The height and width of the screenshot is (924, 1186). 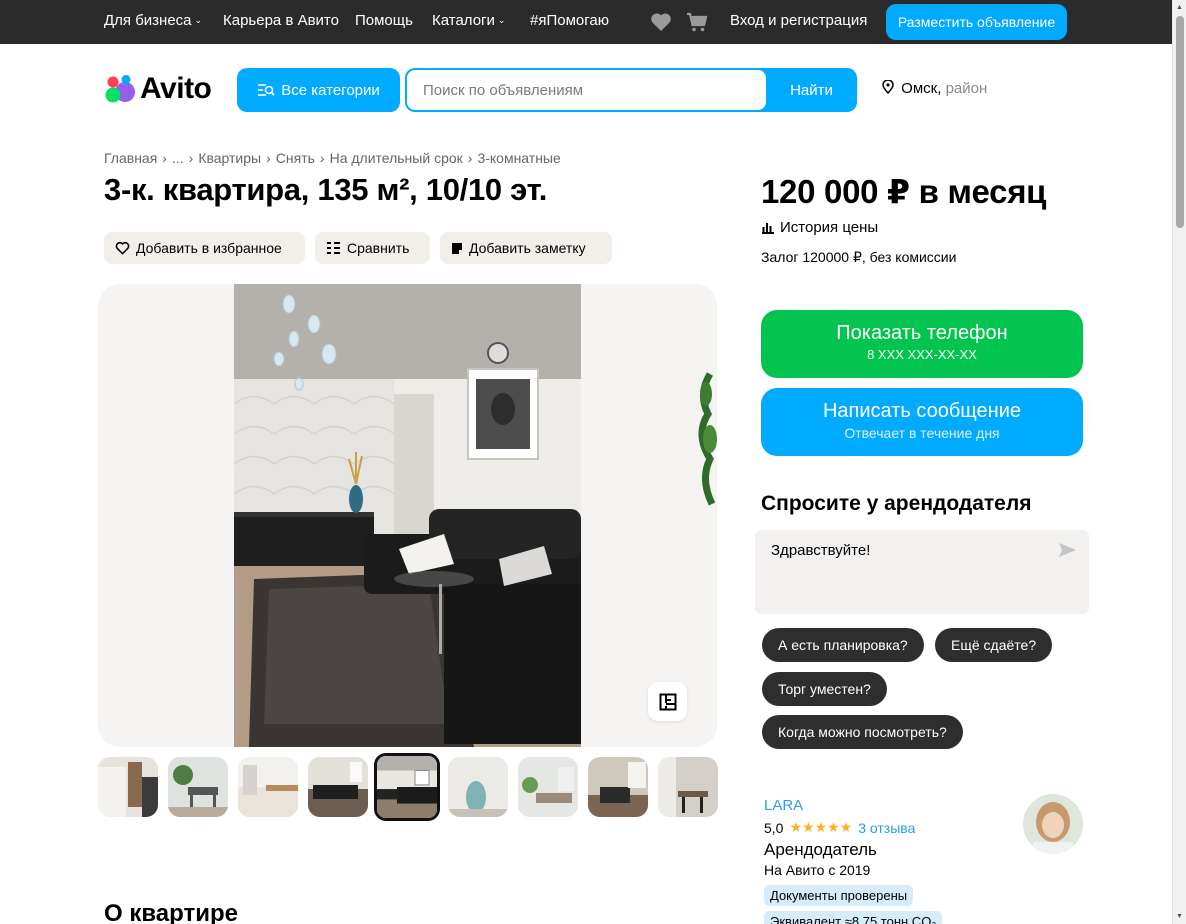 I want to click on favorite-label: Добавить в избранное, so click(x=209, y=248).